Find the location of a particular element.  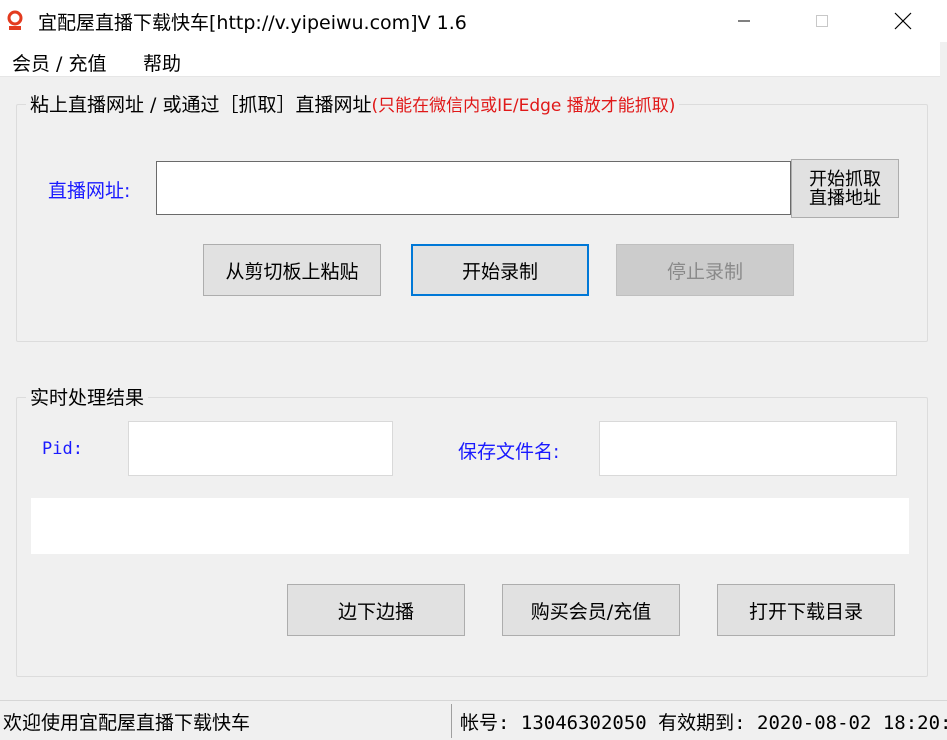

minimize-icon is located at coordinates (744, 21).